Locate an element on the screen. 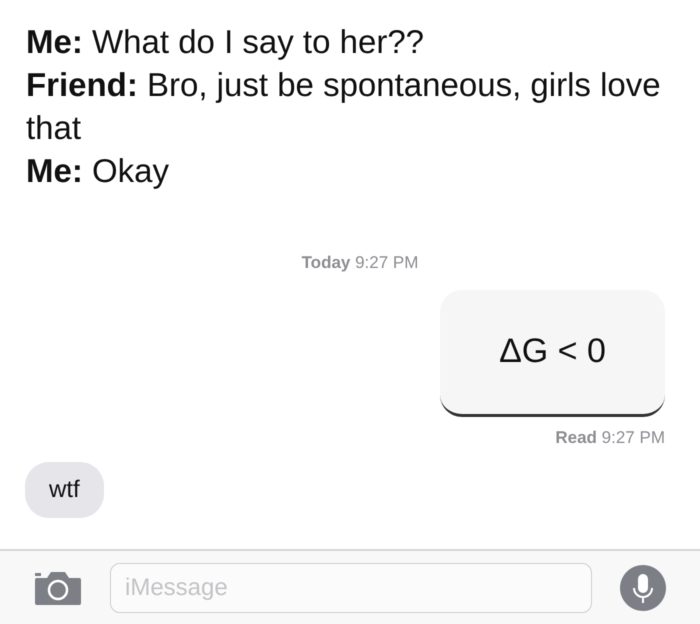  camera-icon is located at coordinates (58, 588).